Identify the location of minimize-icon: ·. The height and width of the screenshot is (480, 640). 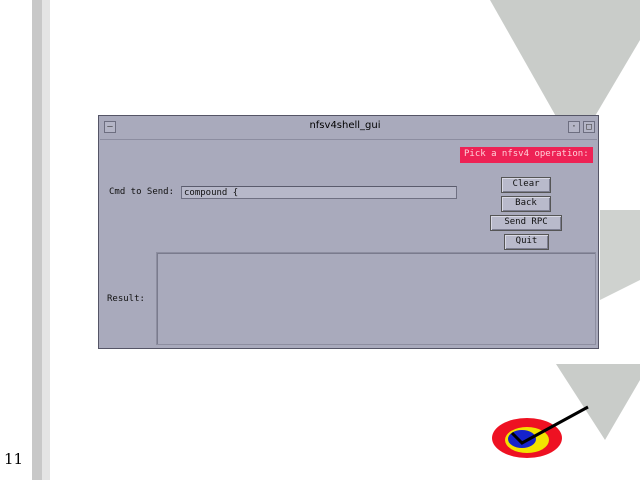
(574, 127).